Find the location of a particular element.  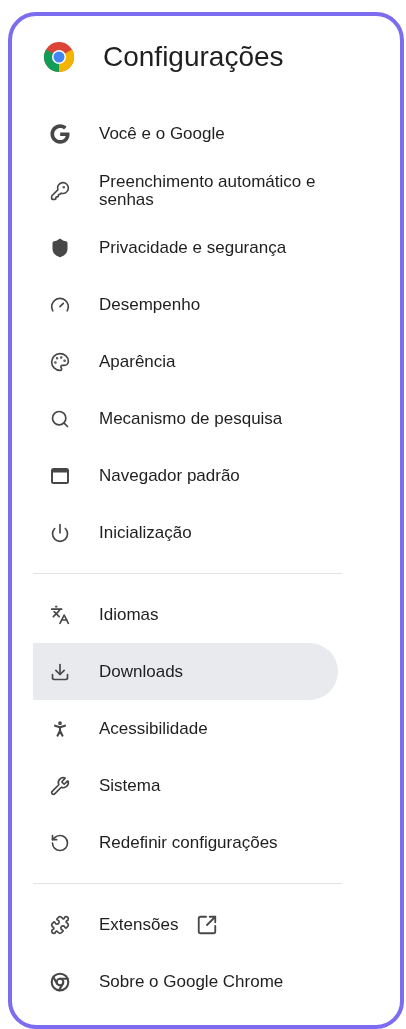

menu-label-text: Extensões is located at coordinates (139, 924).